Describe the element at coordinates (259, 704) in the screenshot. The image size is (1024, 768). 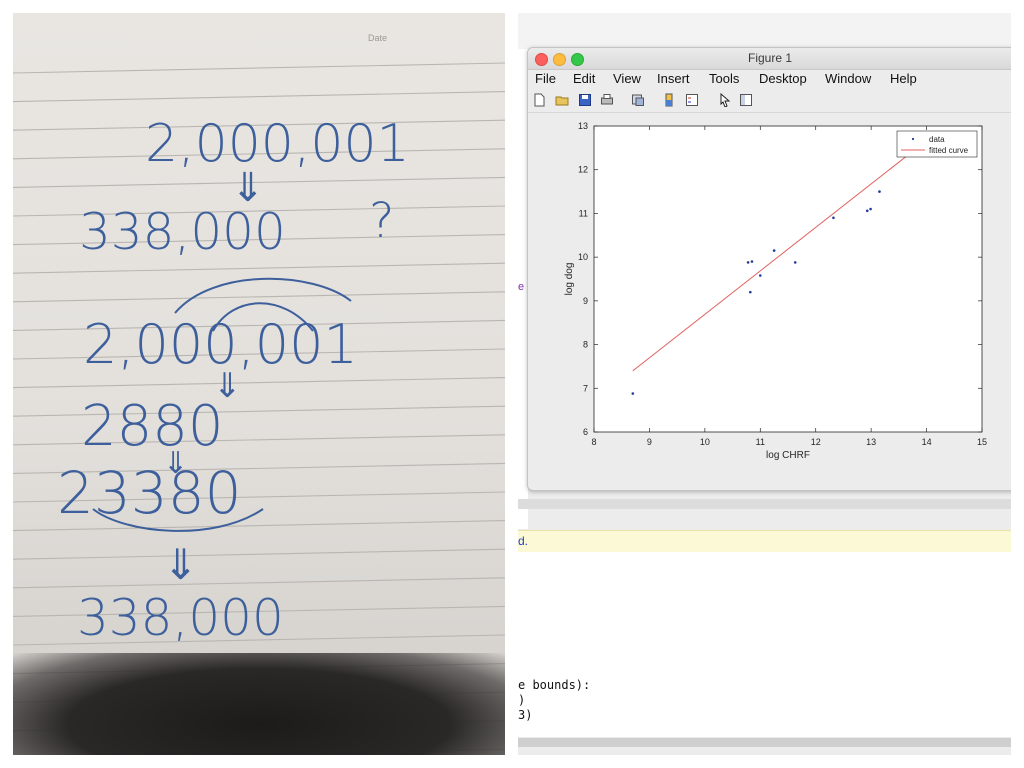
I see `hand-shadow` at that location.